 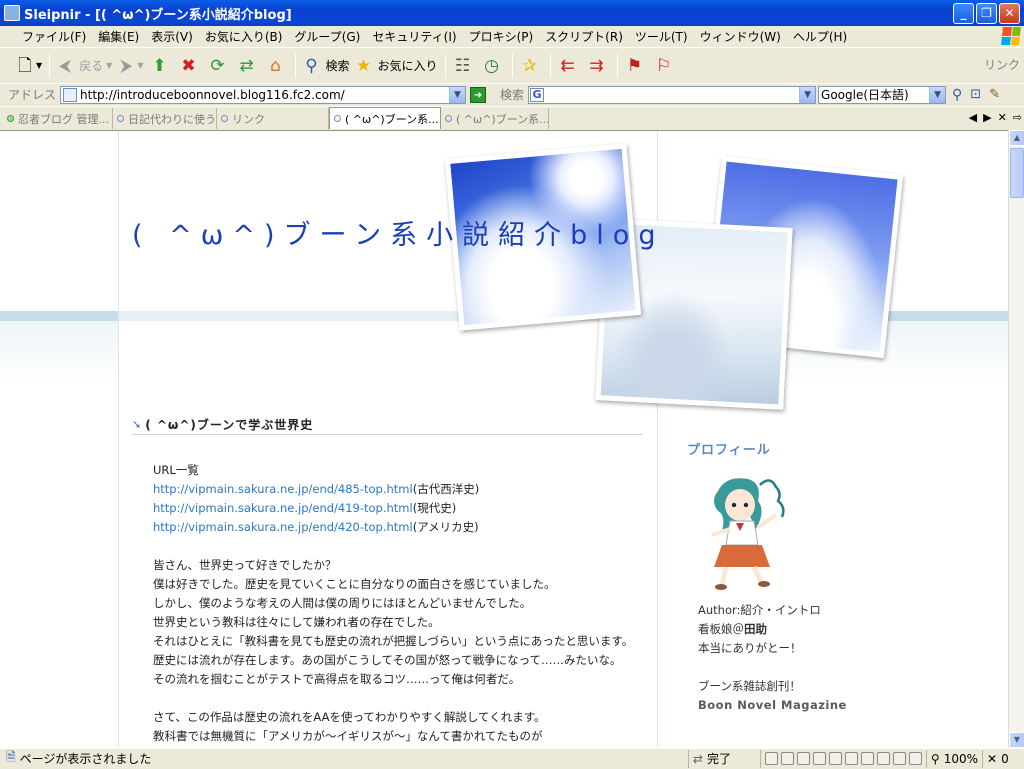 I want to click on search-go-icon: ⚲, so click(x=957, y=95).